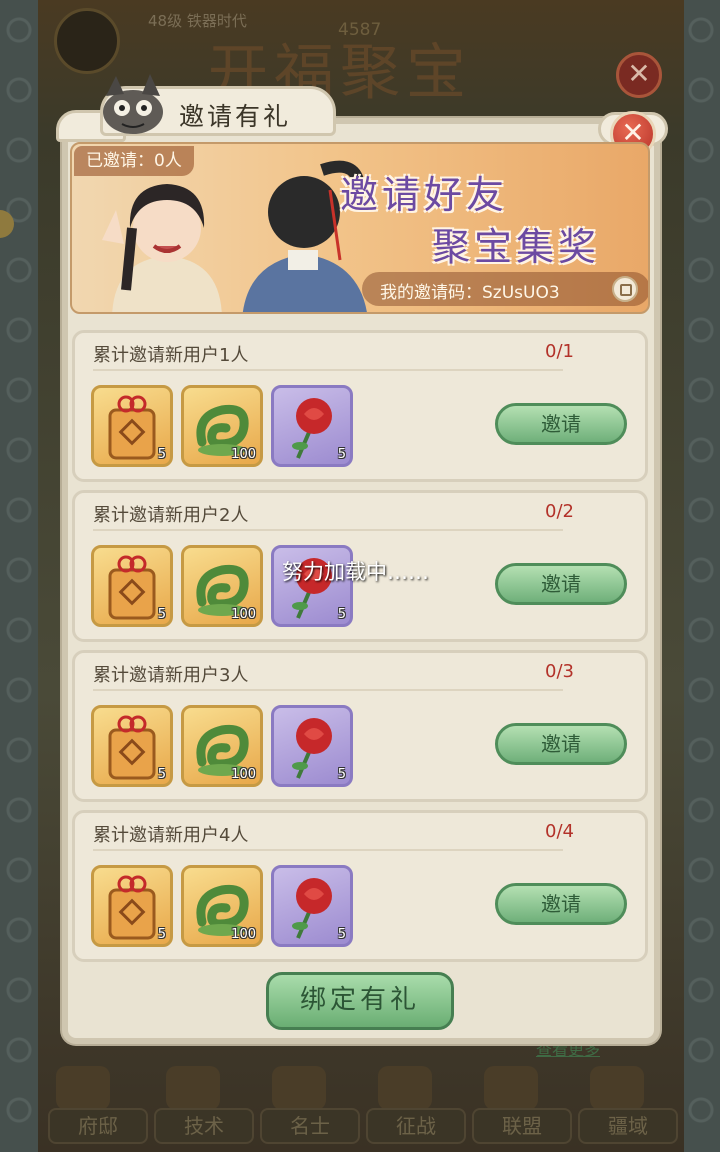 This screenshot has height=1152, width=720. I want to click on nav-icon-mansion, so click(83, 1088).